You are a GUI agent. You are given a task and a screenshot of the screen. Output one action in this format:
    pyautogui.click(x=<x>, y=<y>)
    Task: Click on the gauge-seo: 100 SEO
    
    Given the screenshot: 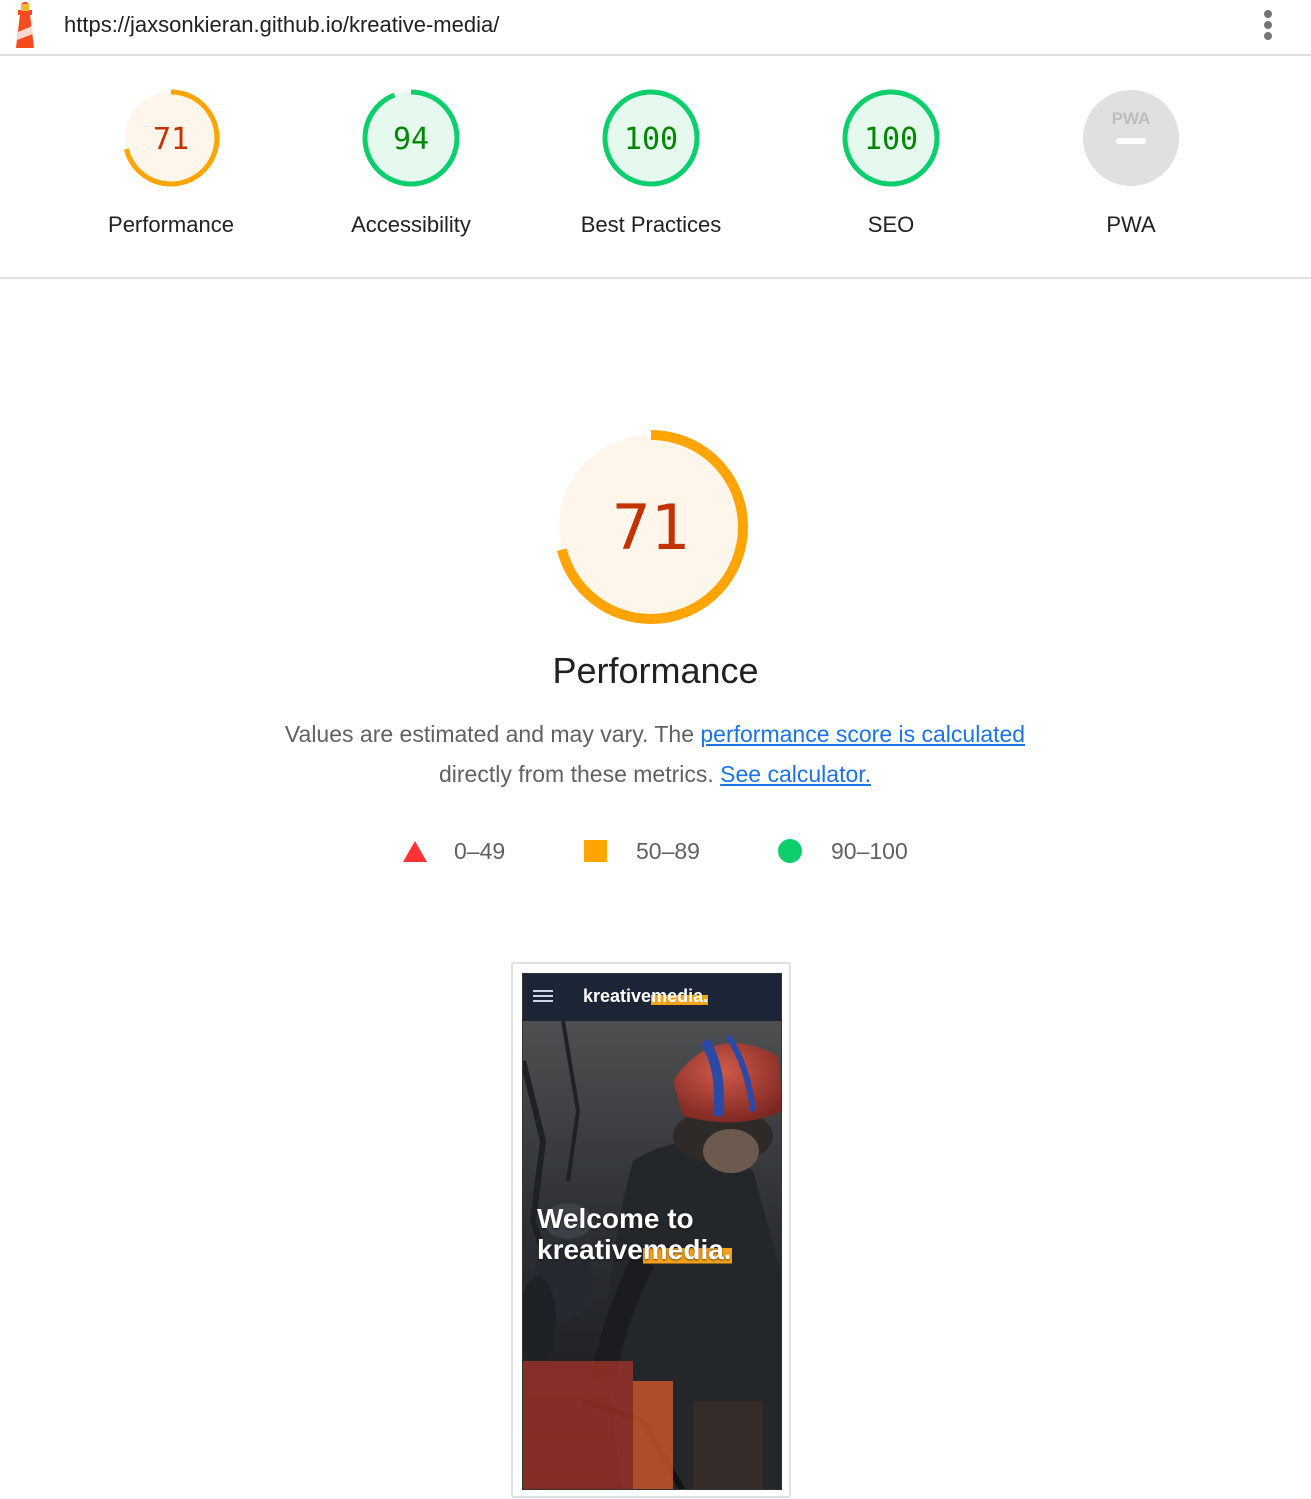 What is the action you would take?
    pyautogui.click(x=891, y=168)
    